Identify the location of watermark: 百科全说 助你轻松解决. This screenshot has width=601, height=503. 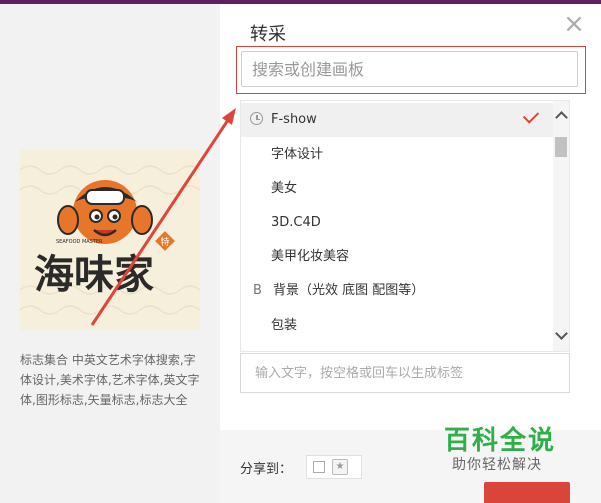
(513, 449).